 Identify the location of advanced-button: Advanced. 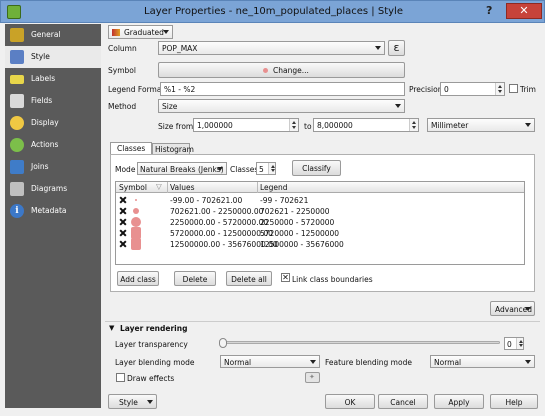
(512, 308).